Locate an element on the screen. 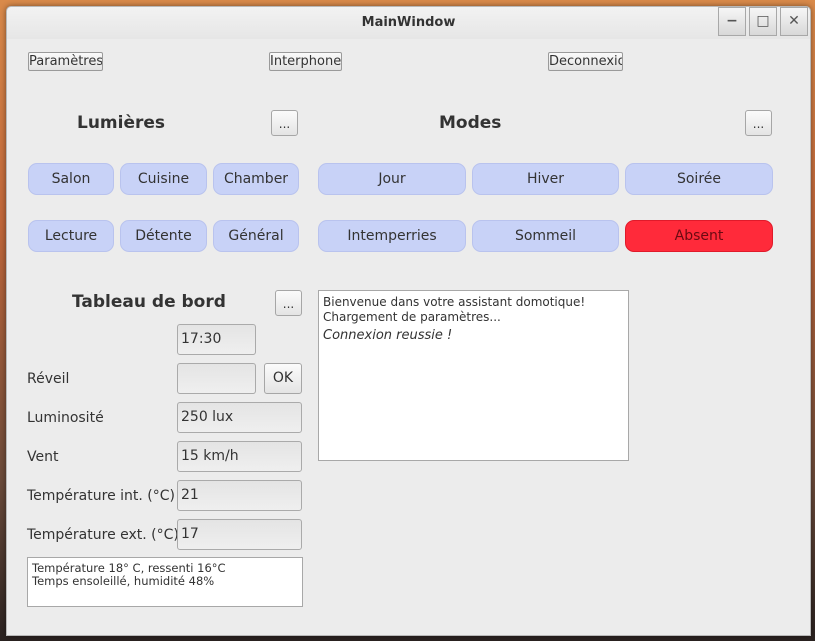 Image resolution: width=815 pixels, height=641 pixels. reveil-ok-button: OK is located at coordinates (283, 378).